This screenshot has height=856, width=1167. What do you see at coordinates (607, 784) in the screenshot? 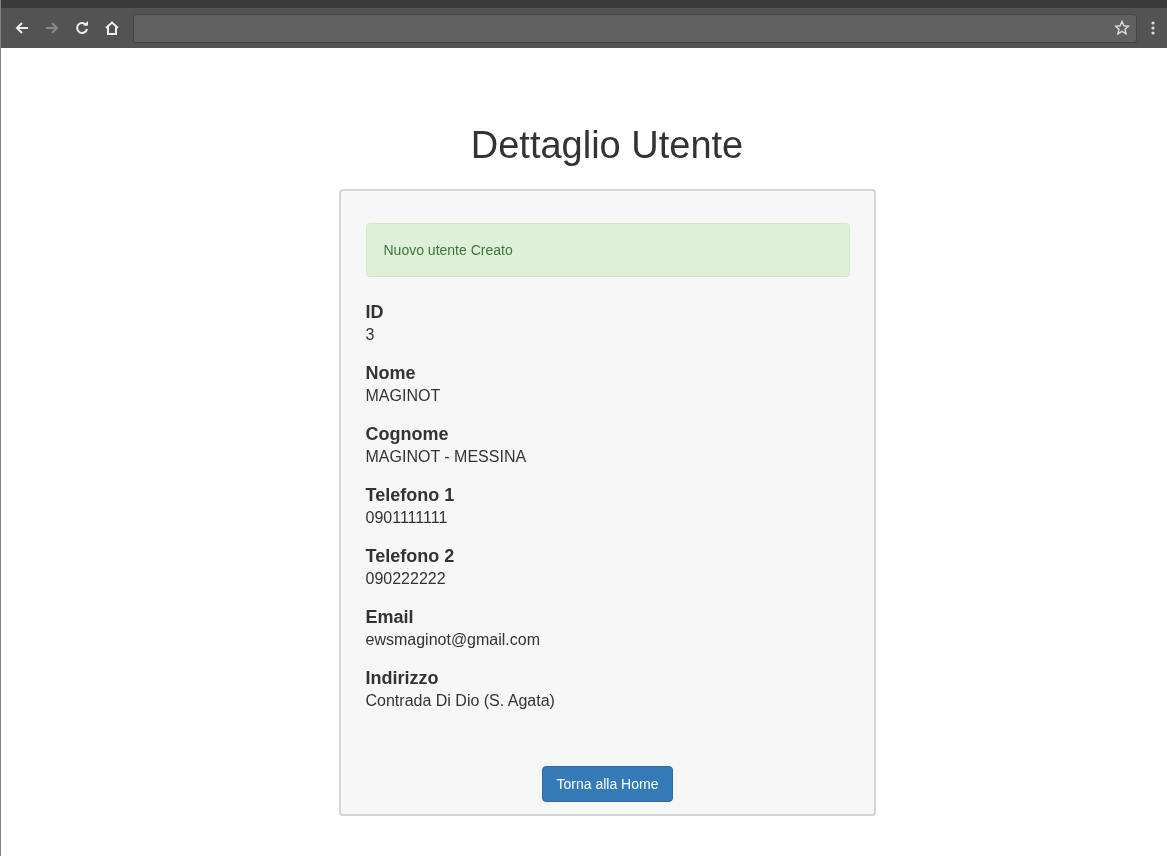
I see `home-button: Torna alla Home` at bounding box center [607, 784].